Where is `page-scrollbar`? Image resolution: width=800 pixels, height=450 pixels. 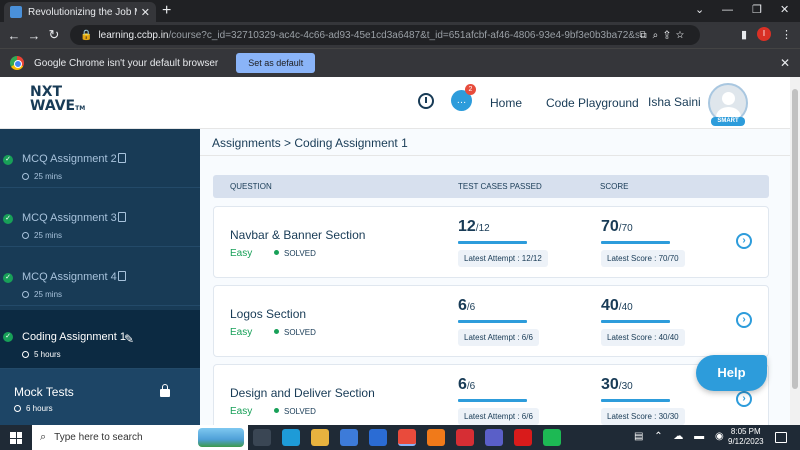
page-scrollbar is located at coordinates (795, 251).